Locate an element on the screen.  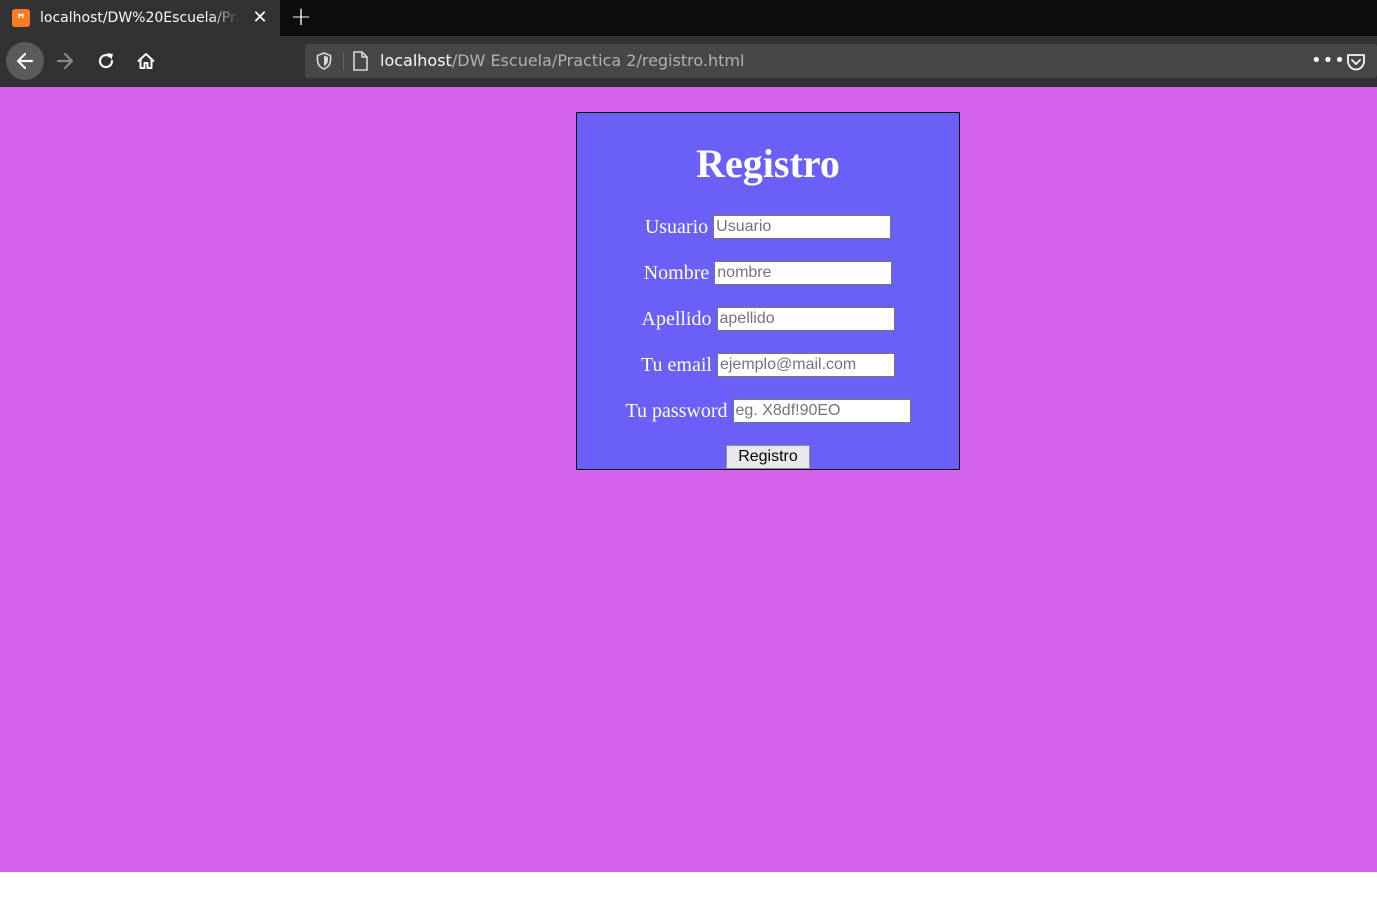
arrow-left-icon is located at coordinates (25, 61).